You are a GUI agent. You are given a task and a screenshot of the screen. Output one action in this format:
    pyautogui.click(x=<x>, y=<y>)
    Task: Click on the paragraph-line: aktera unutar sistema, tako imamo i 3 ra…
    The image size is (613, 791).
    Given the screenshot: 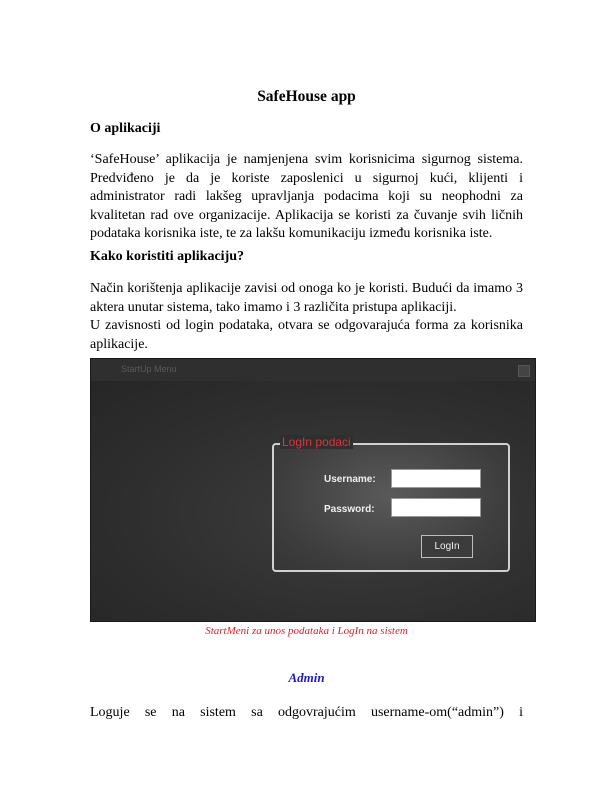 What is the action you would take?
    pyautogui.click(x=273, y=307)
    